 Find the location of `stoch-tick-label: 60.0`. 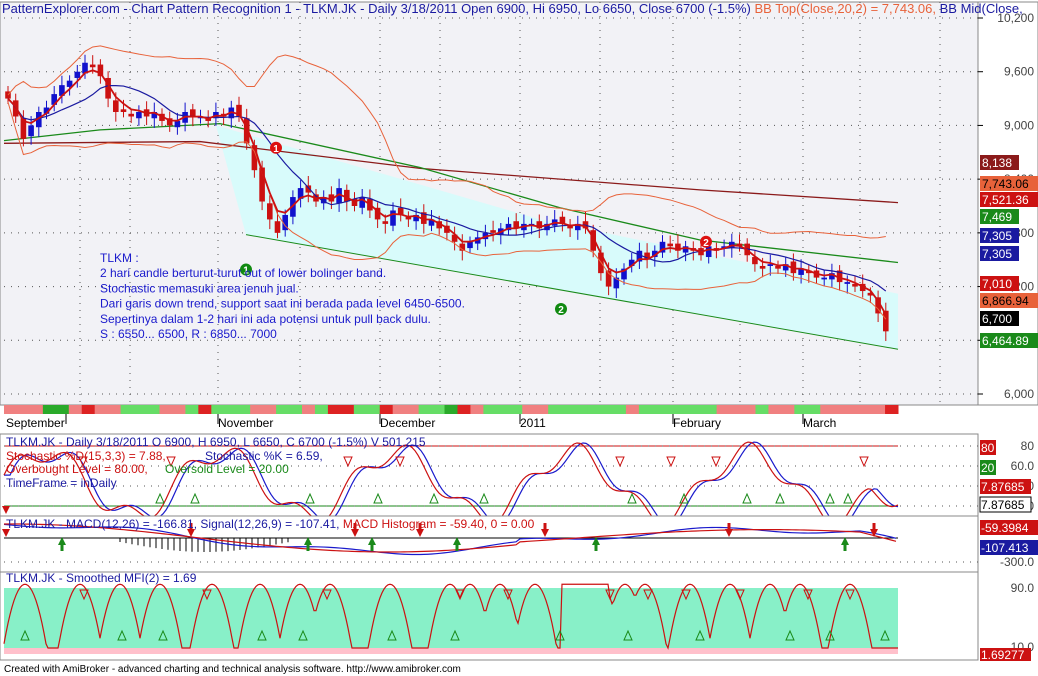

stoch-tick-label: 60.0 is located at coordinates (1023, 466).